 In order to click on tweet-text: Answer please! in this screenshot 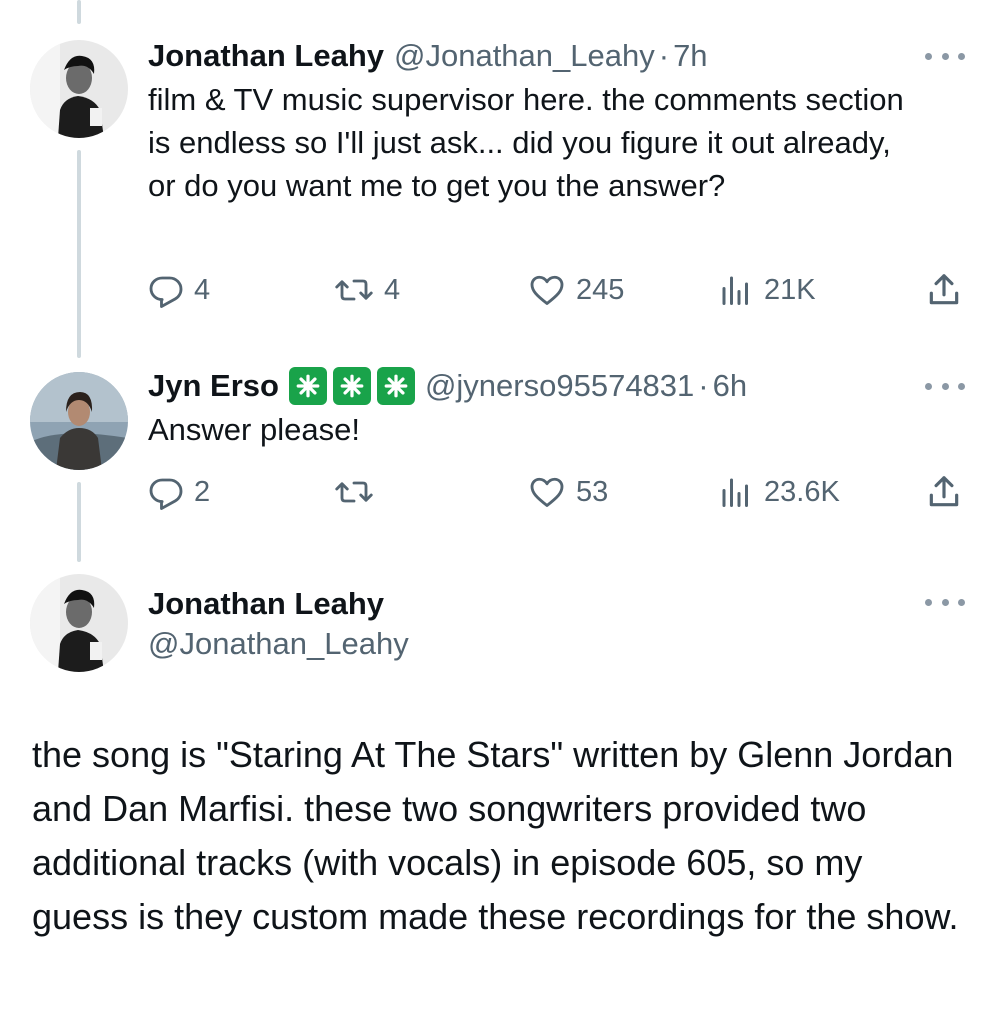, I will do `click(254, 429)`.